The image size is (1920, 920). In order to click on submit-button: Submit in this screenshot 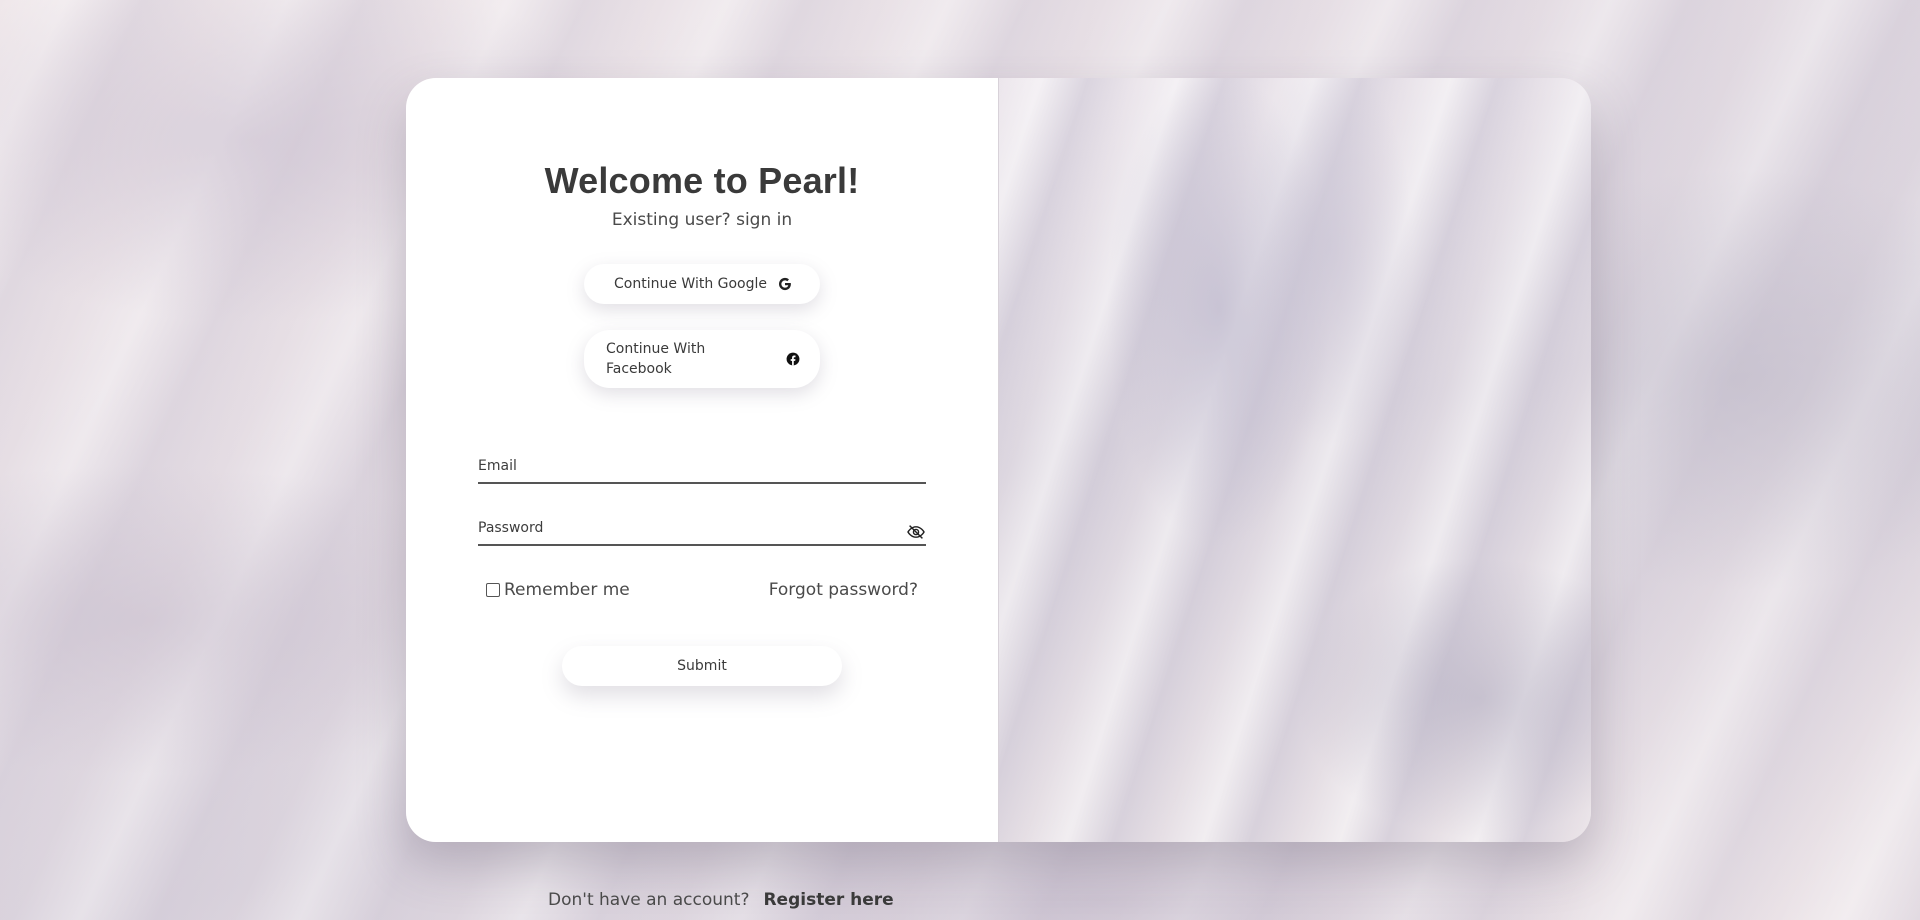, I will do `click(702, 666)`.